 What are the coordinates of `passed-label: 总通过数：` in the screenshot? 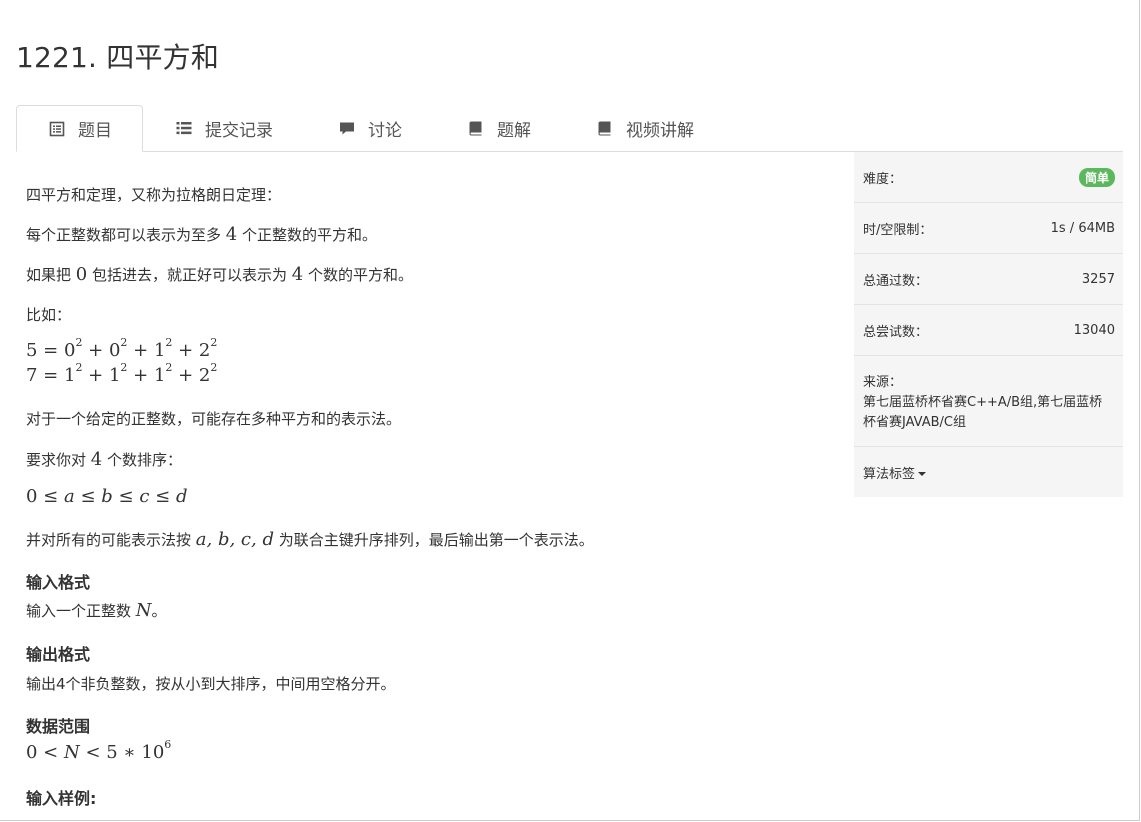 It's located at (896, 281).